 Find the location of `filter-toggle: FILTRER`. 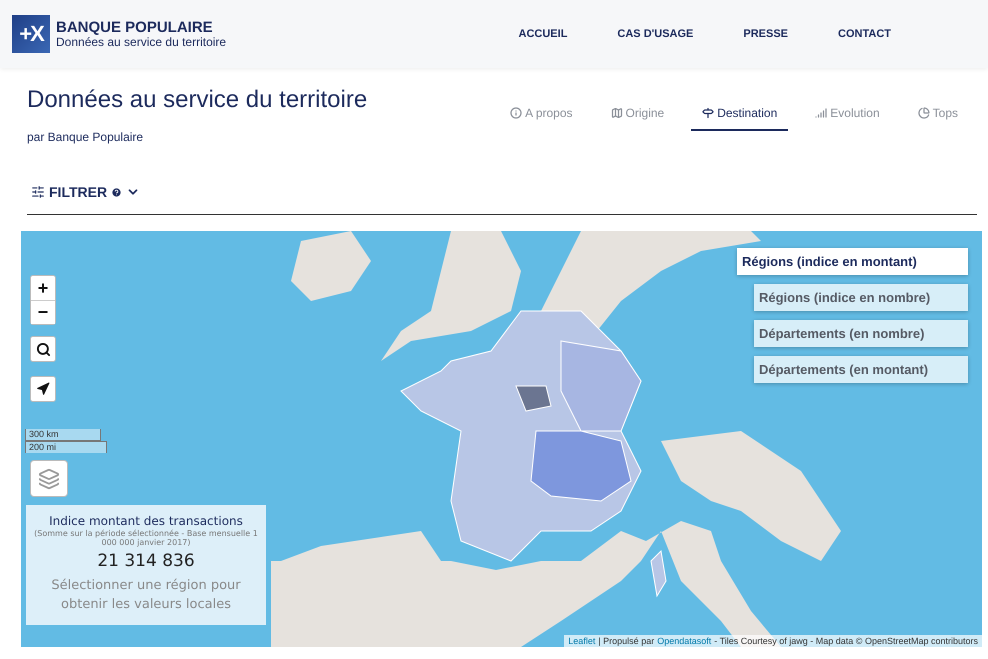

filter-toggle: FILTRER is located at coordinates (85, 192).